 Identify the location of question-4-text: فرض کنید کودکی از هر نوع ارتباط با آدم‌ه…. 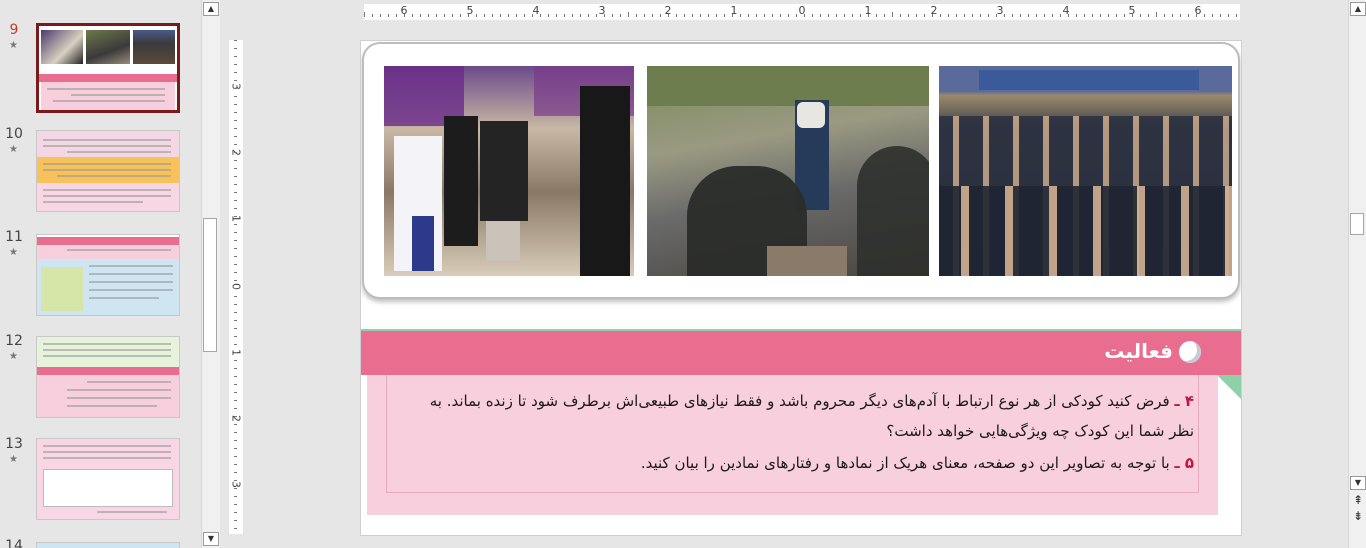
(799, 401).